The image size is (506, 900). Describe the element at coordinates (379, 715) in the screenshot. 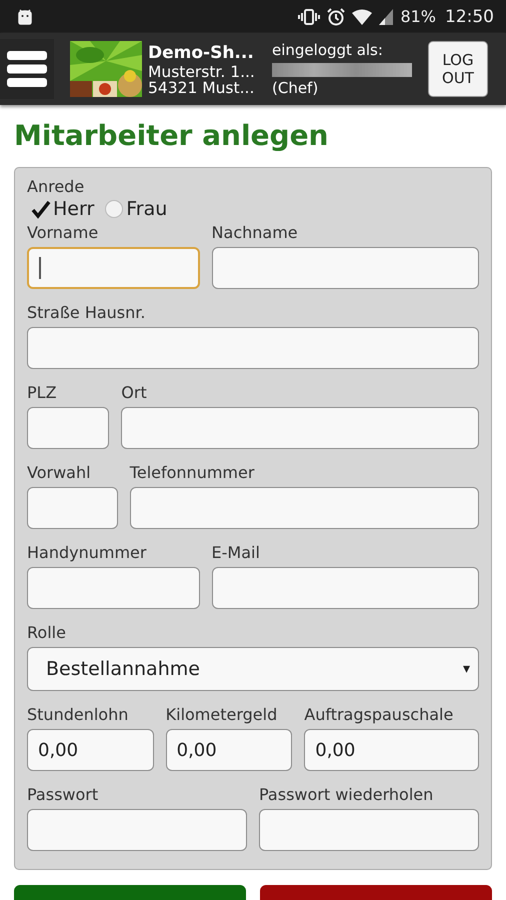

I see `field-label: Auftragspauschale` at that location.